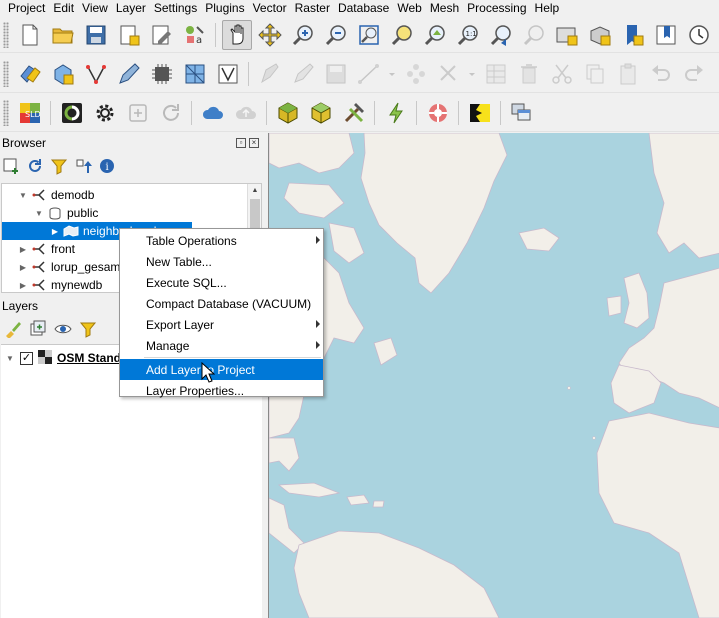 The height and width of the screenshot is (618, 719). What do you see at coordinates (313, 8) in the screenshot?
I see `menu-raster: Raster` at bounding box center [313, 8].